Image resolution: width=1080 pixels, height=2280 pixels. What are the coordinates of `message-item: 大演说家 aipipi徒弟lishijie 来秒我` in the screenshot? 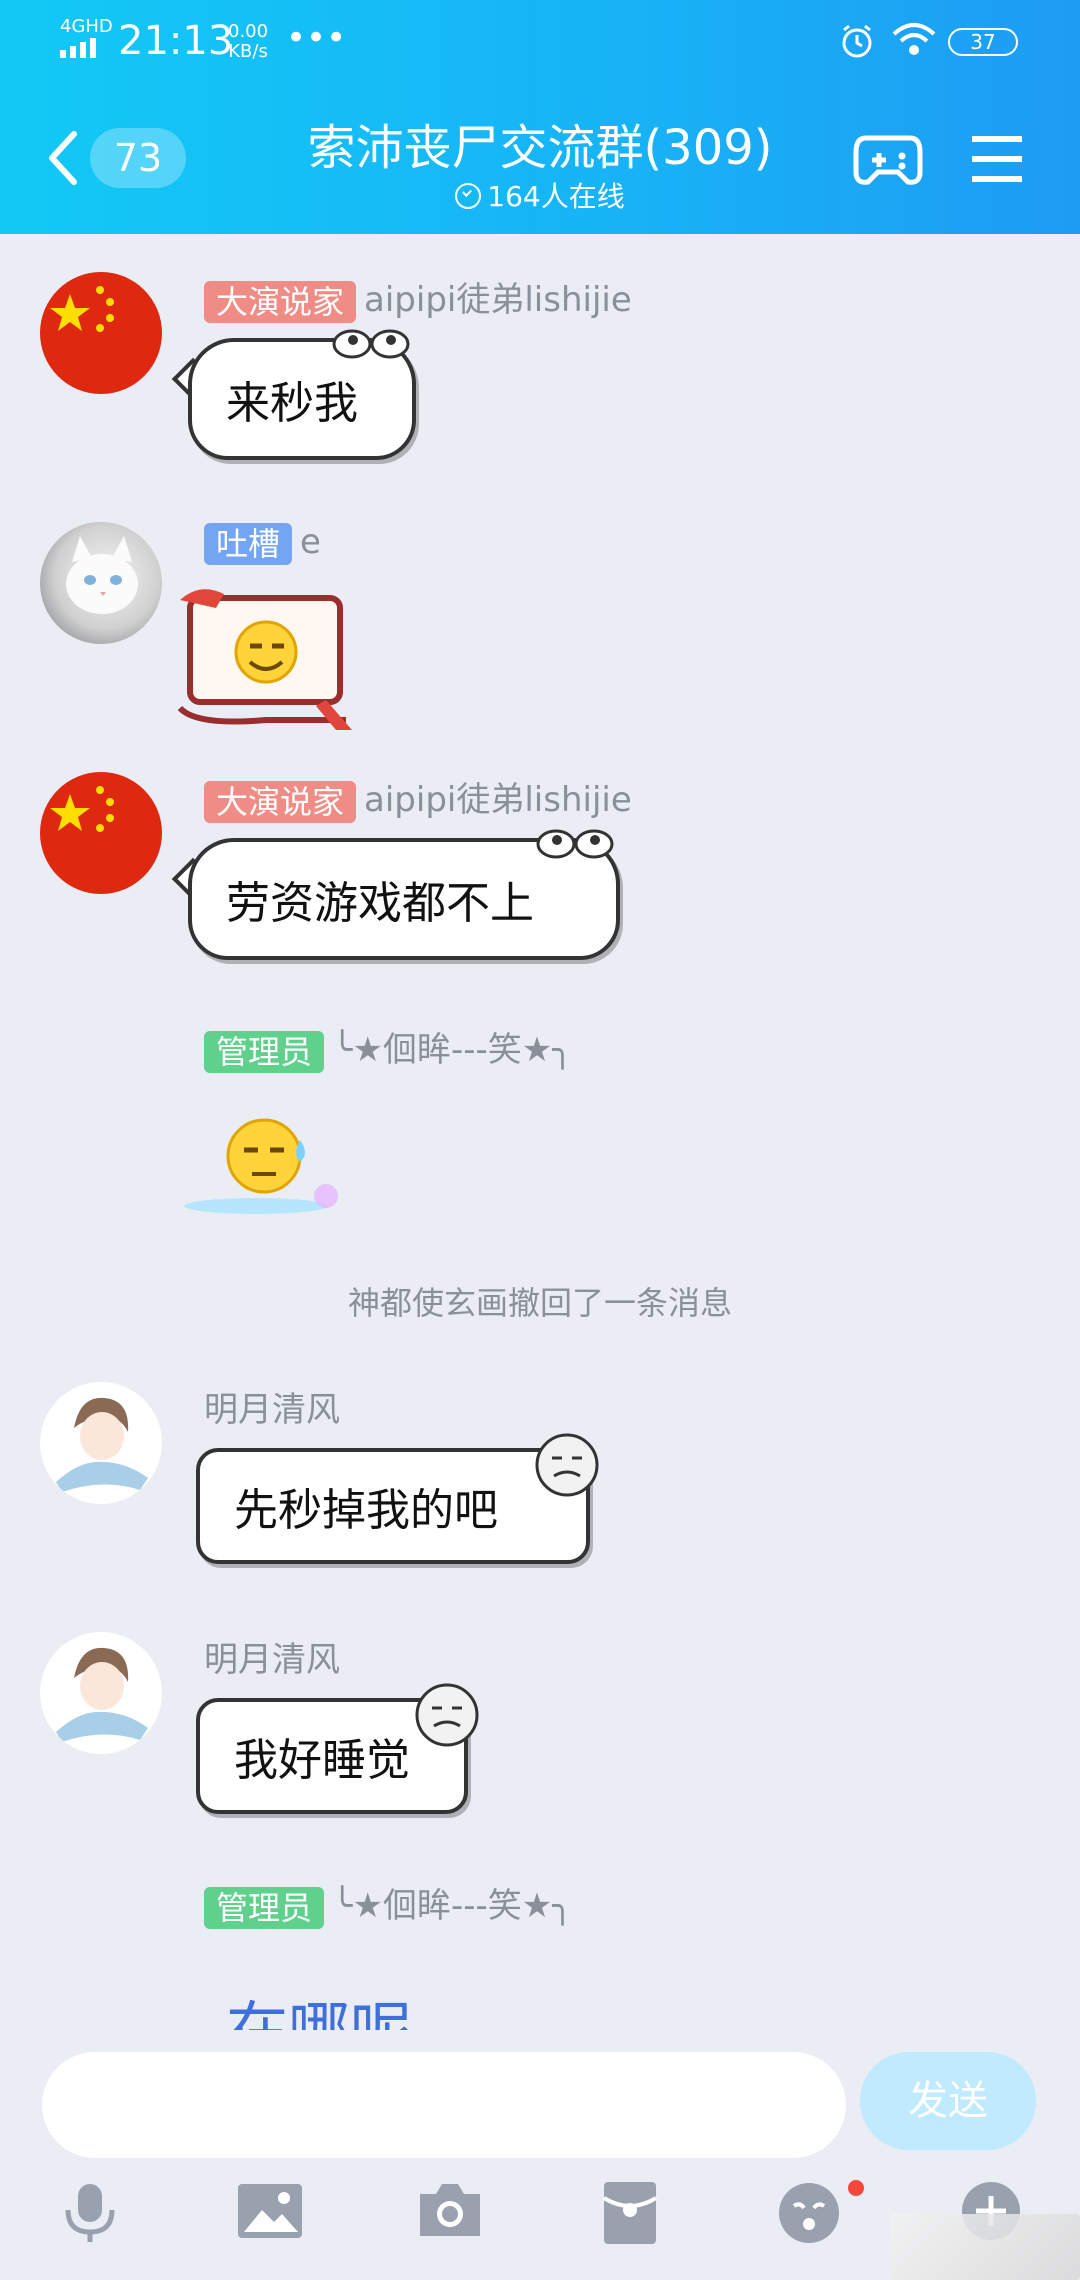 It's located at (540, 375).